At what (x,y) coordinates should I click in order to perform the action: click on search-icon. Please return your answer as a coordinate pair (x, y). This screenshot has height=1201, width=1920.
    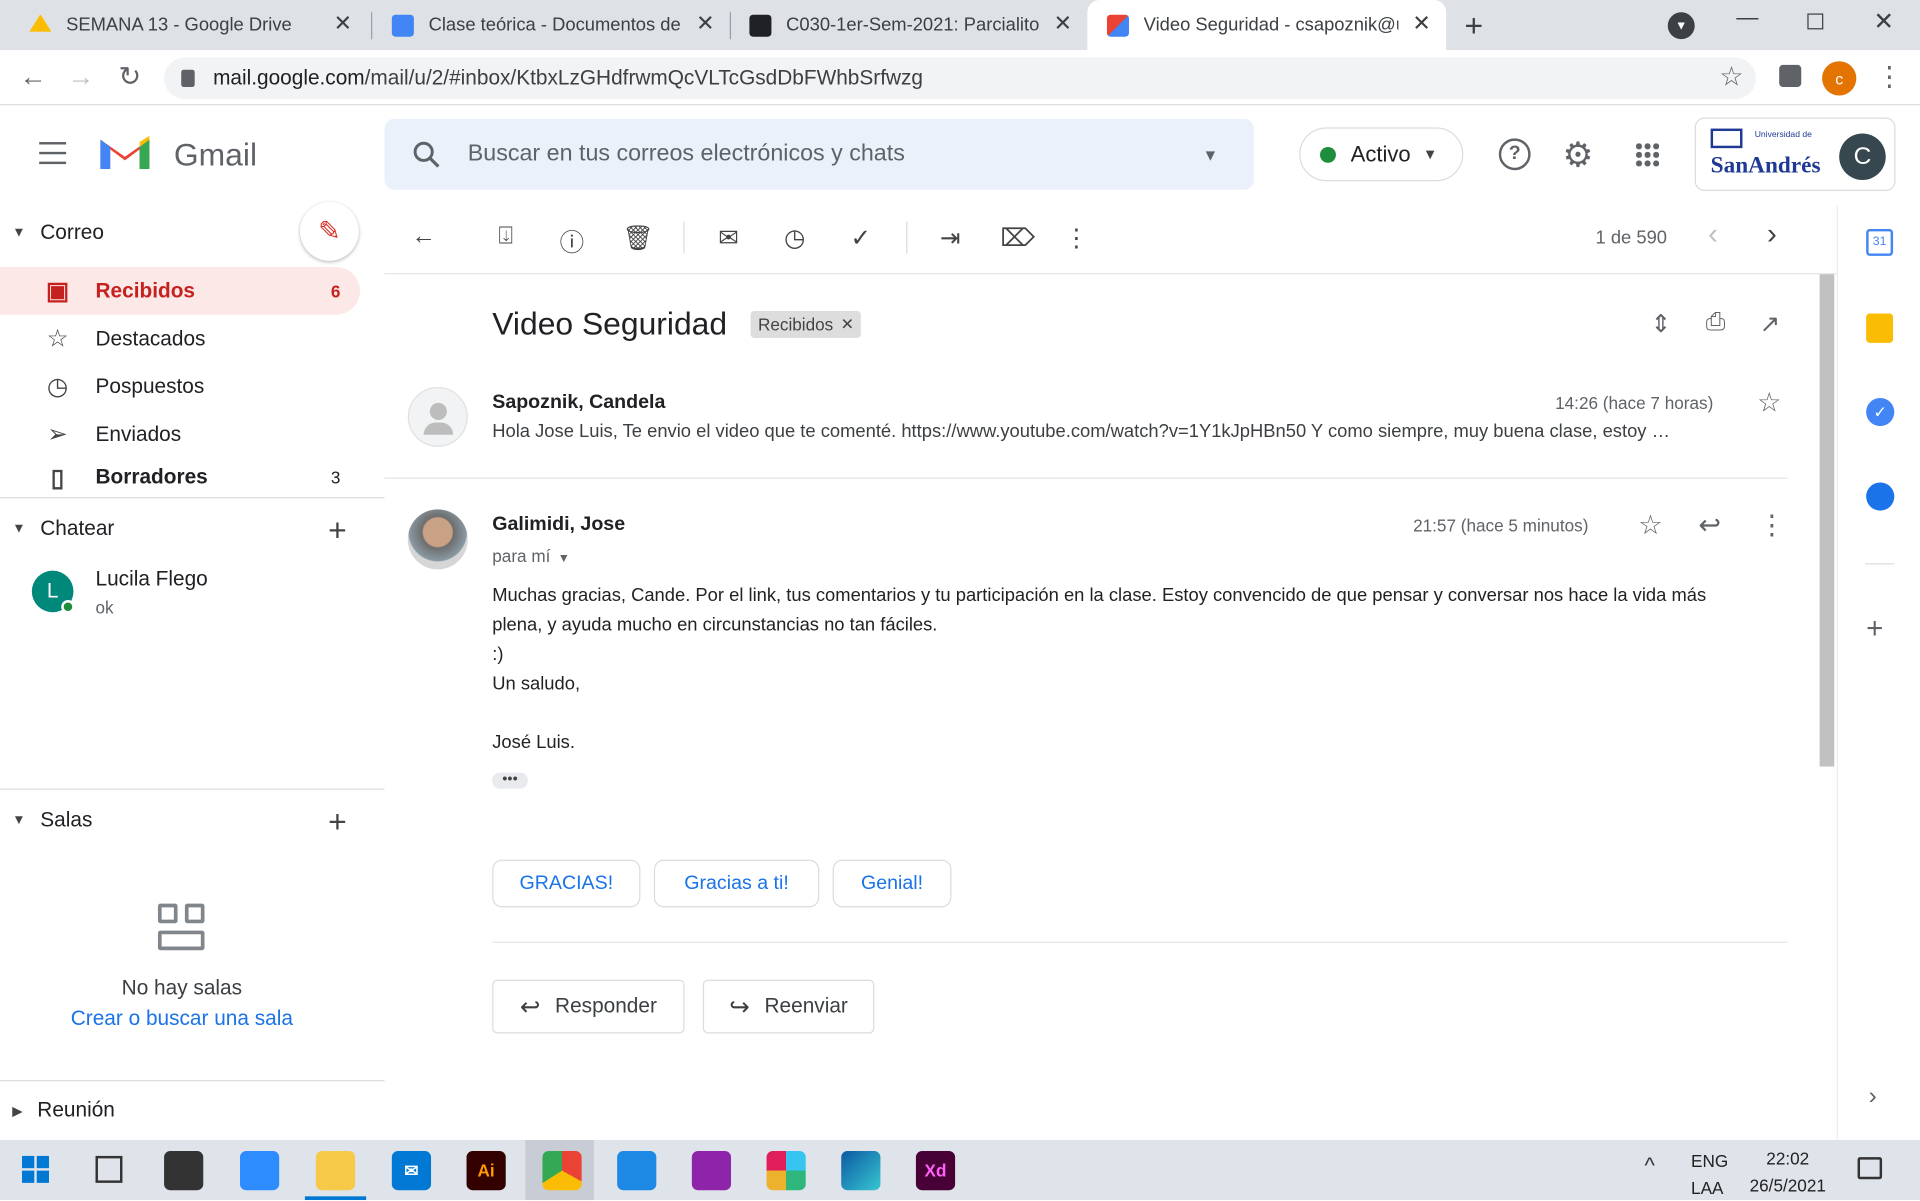
    Looking at the image, I should click on (425, 154).